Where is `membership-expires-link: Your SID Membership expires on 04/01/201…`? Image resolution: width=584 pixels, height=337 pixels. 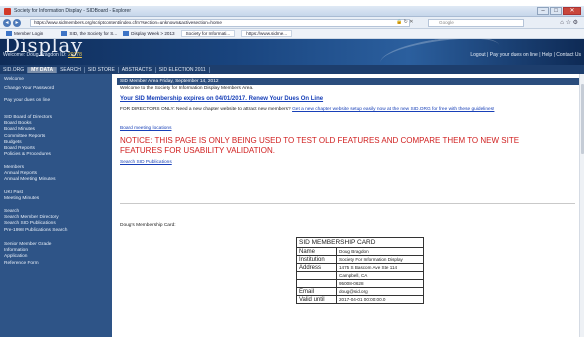
membership-expires-link: Your SID Membership expires on 04/01/201… is located at coordinates (221, 99).